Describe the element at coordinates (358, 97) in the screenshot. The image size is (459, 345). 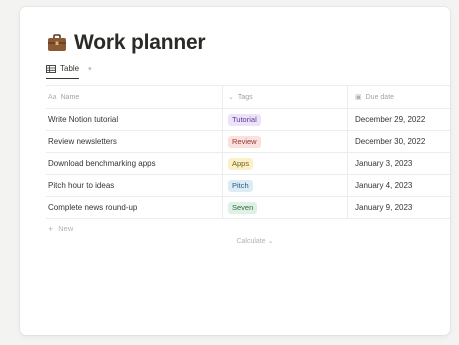
I see `calendar-icon: ▣` at that location.